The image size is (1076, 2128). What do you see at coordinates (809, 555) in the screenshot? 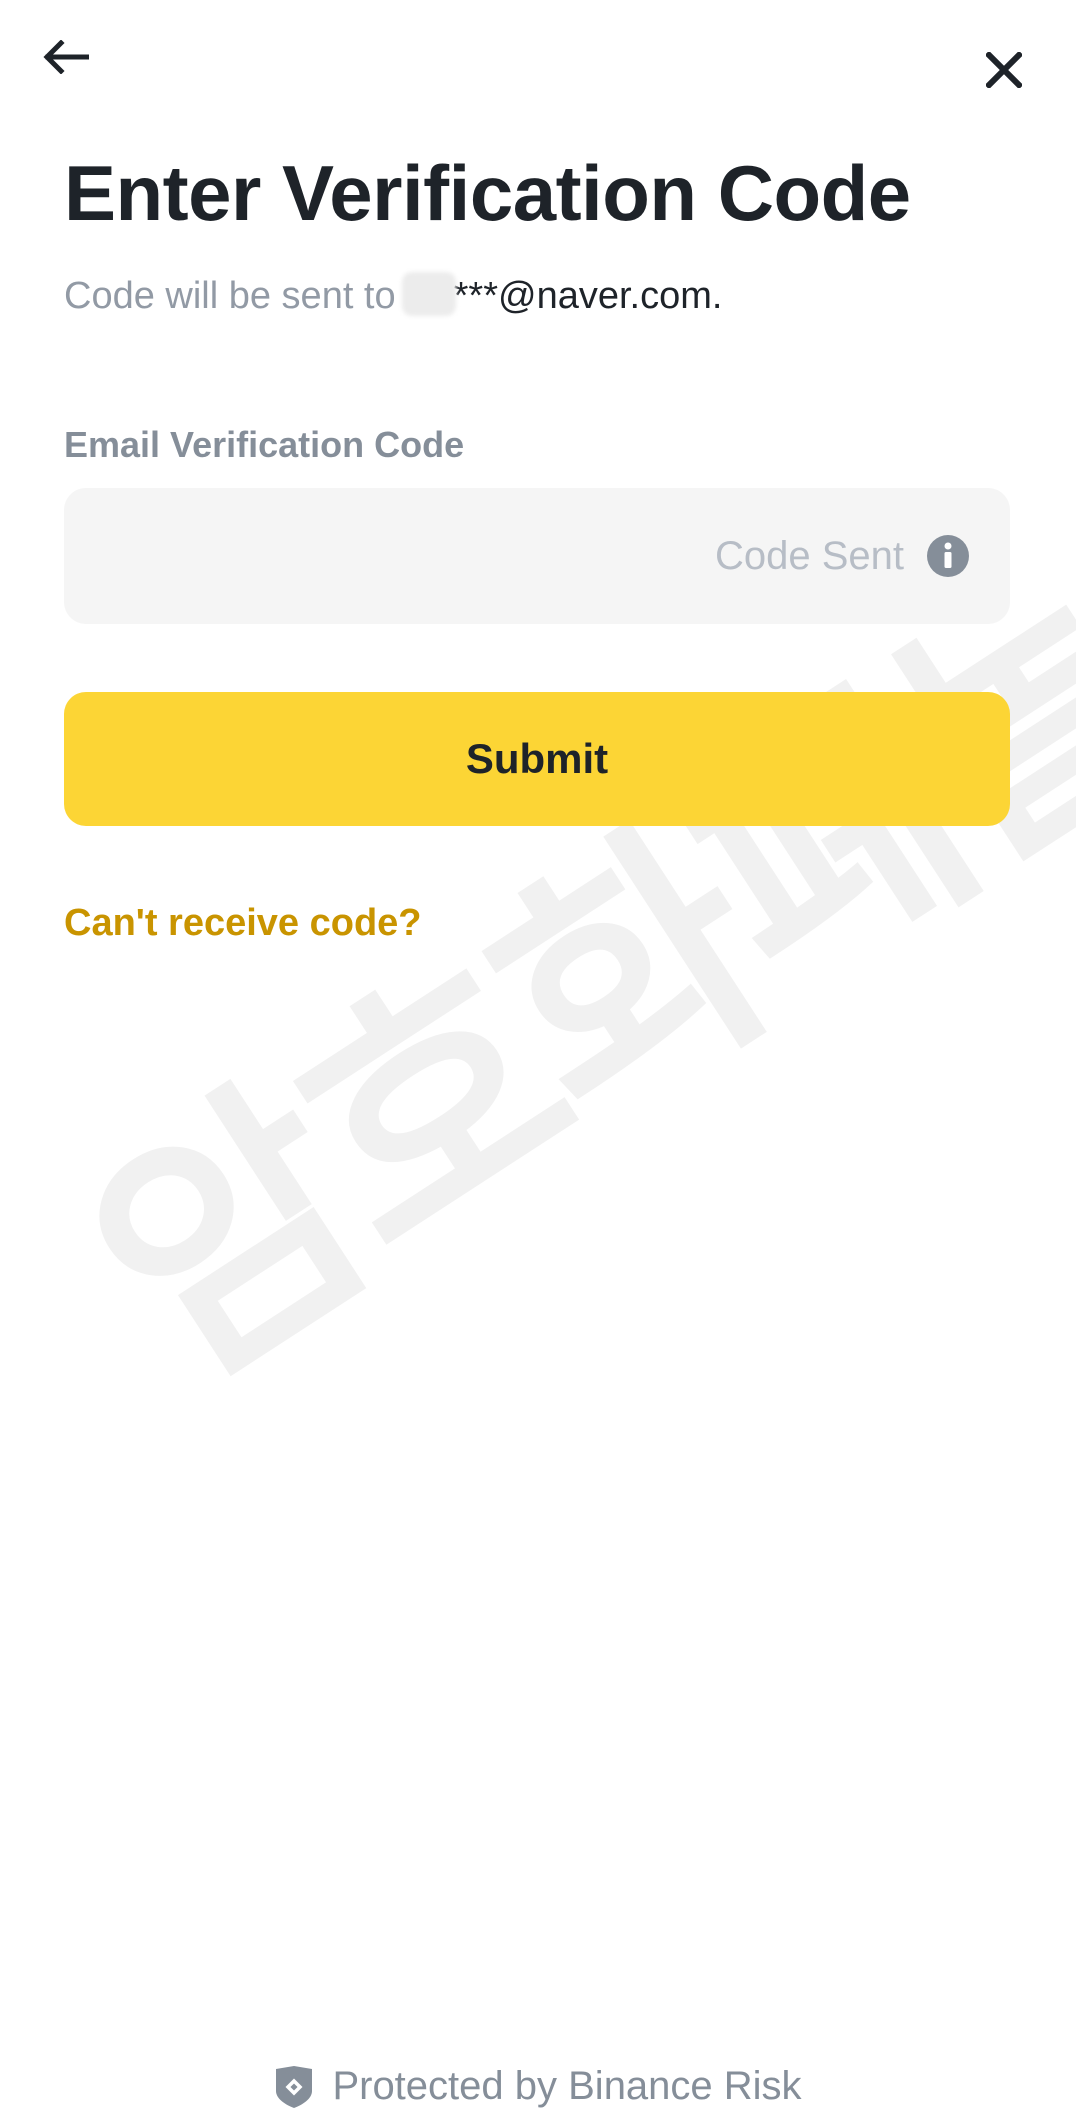
I see `code-sent-status: Code Sent` at bounding box center [809, 555].